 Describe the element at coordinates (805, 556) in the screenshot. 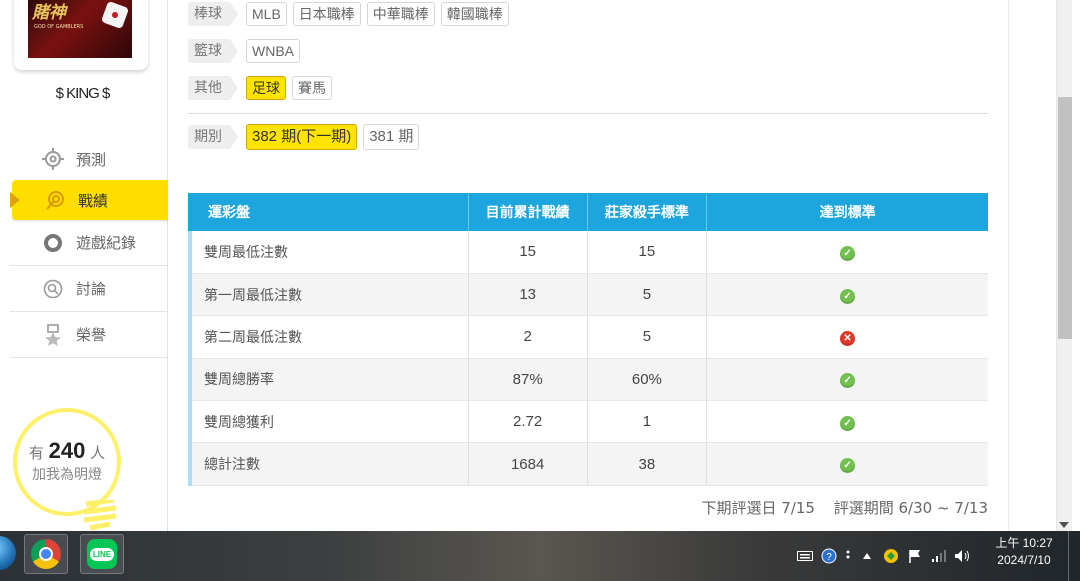

I see `keyboard-icon` at that location.